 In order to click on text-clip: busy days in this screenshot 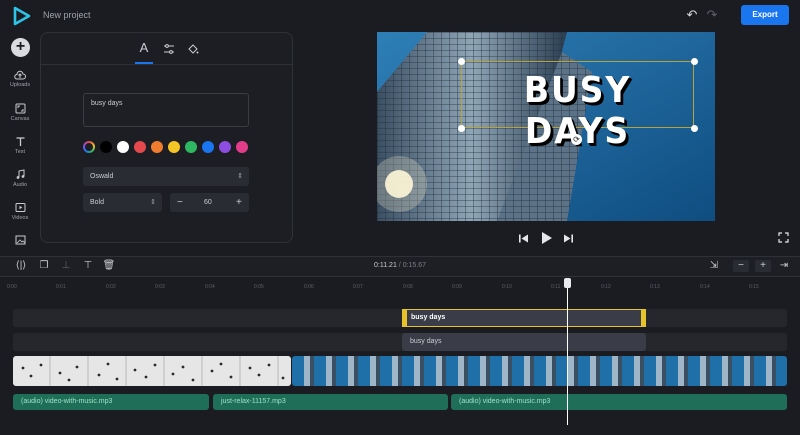, I will do `click(524, 342)`.